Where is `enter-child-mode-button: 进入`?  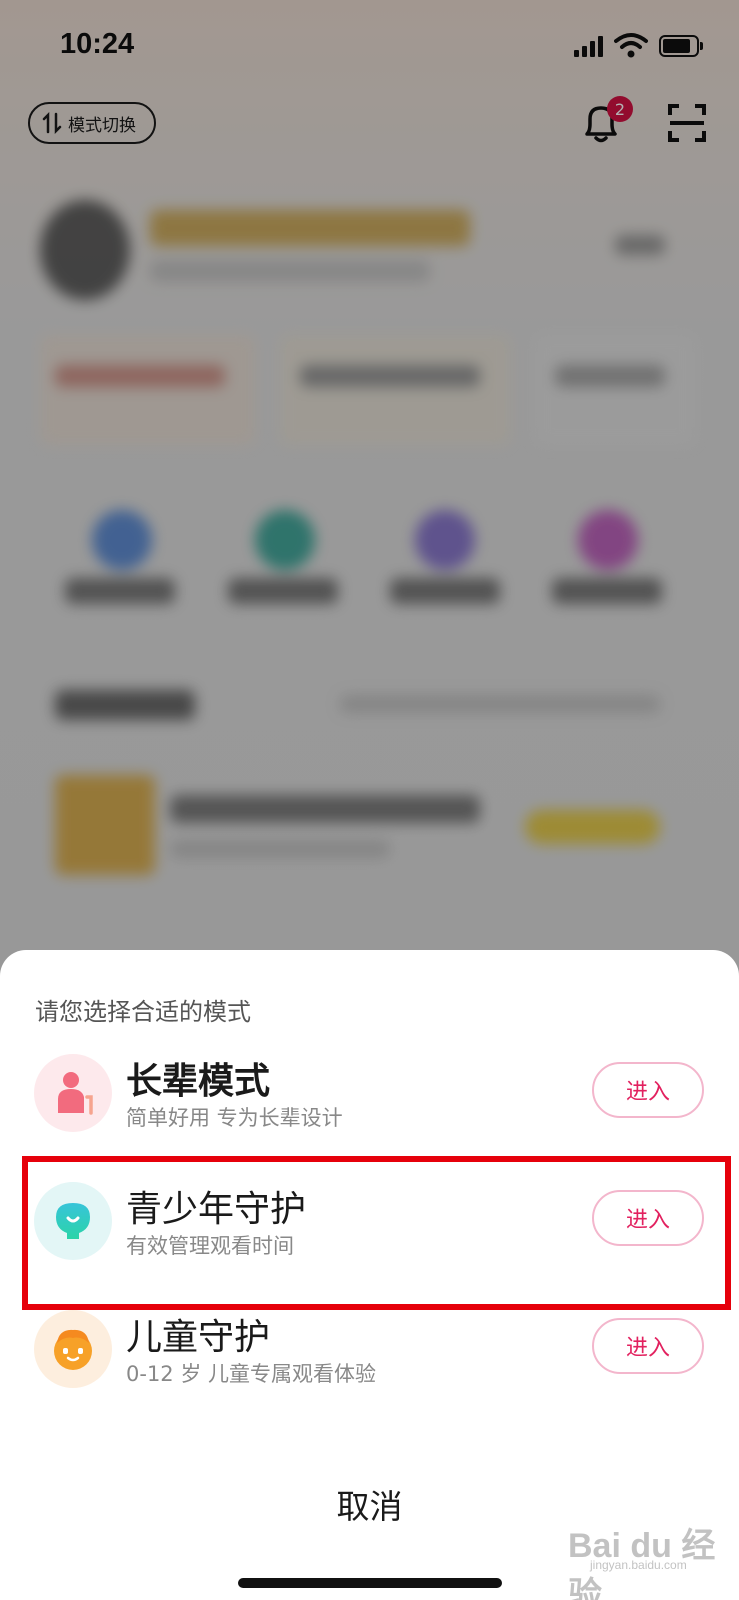 enter-child-mode-button: 进入 is located at coordinates (648, 1346).